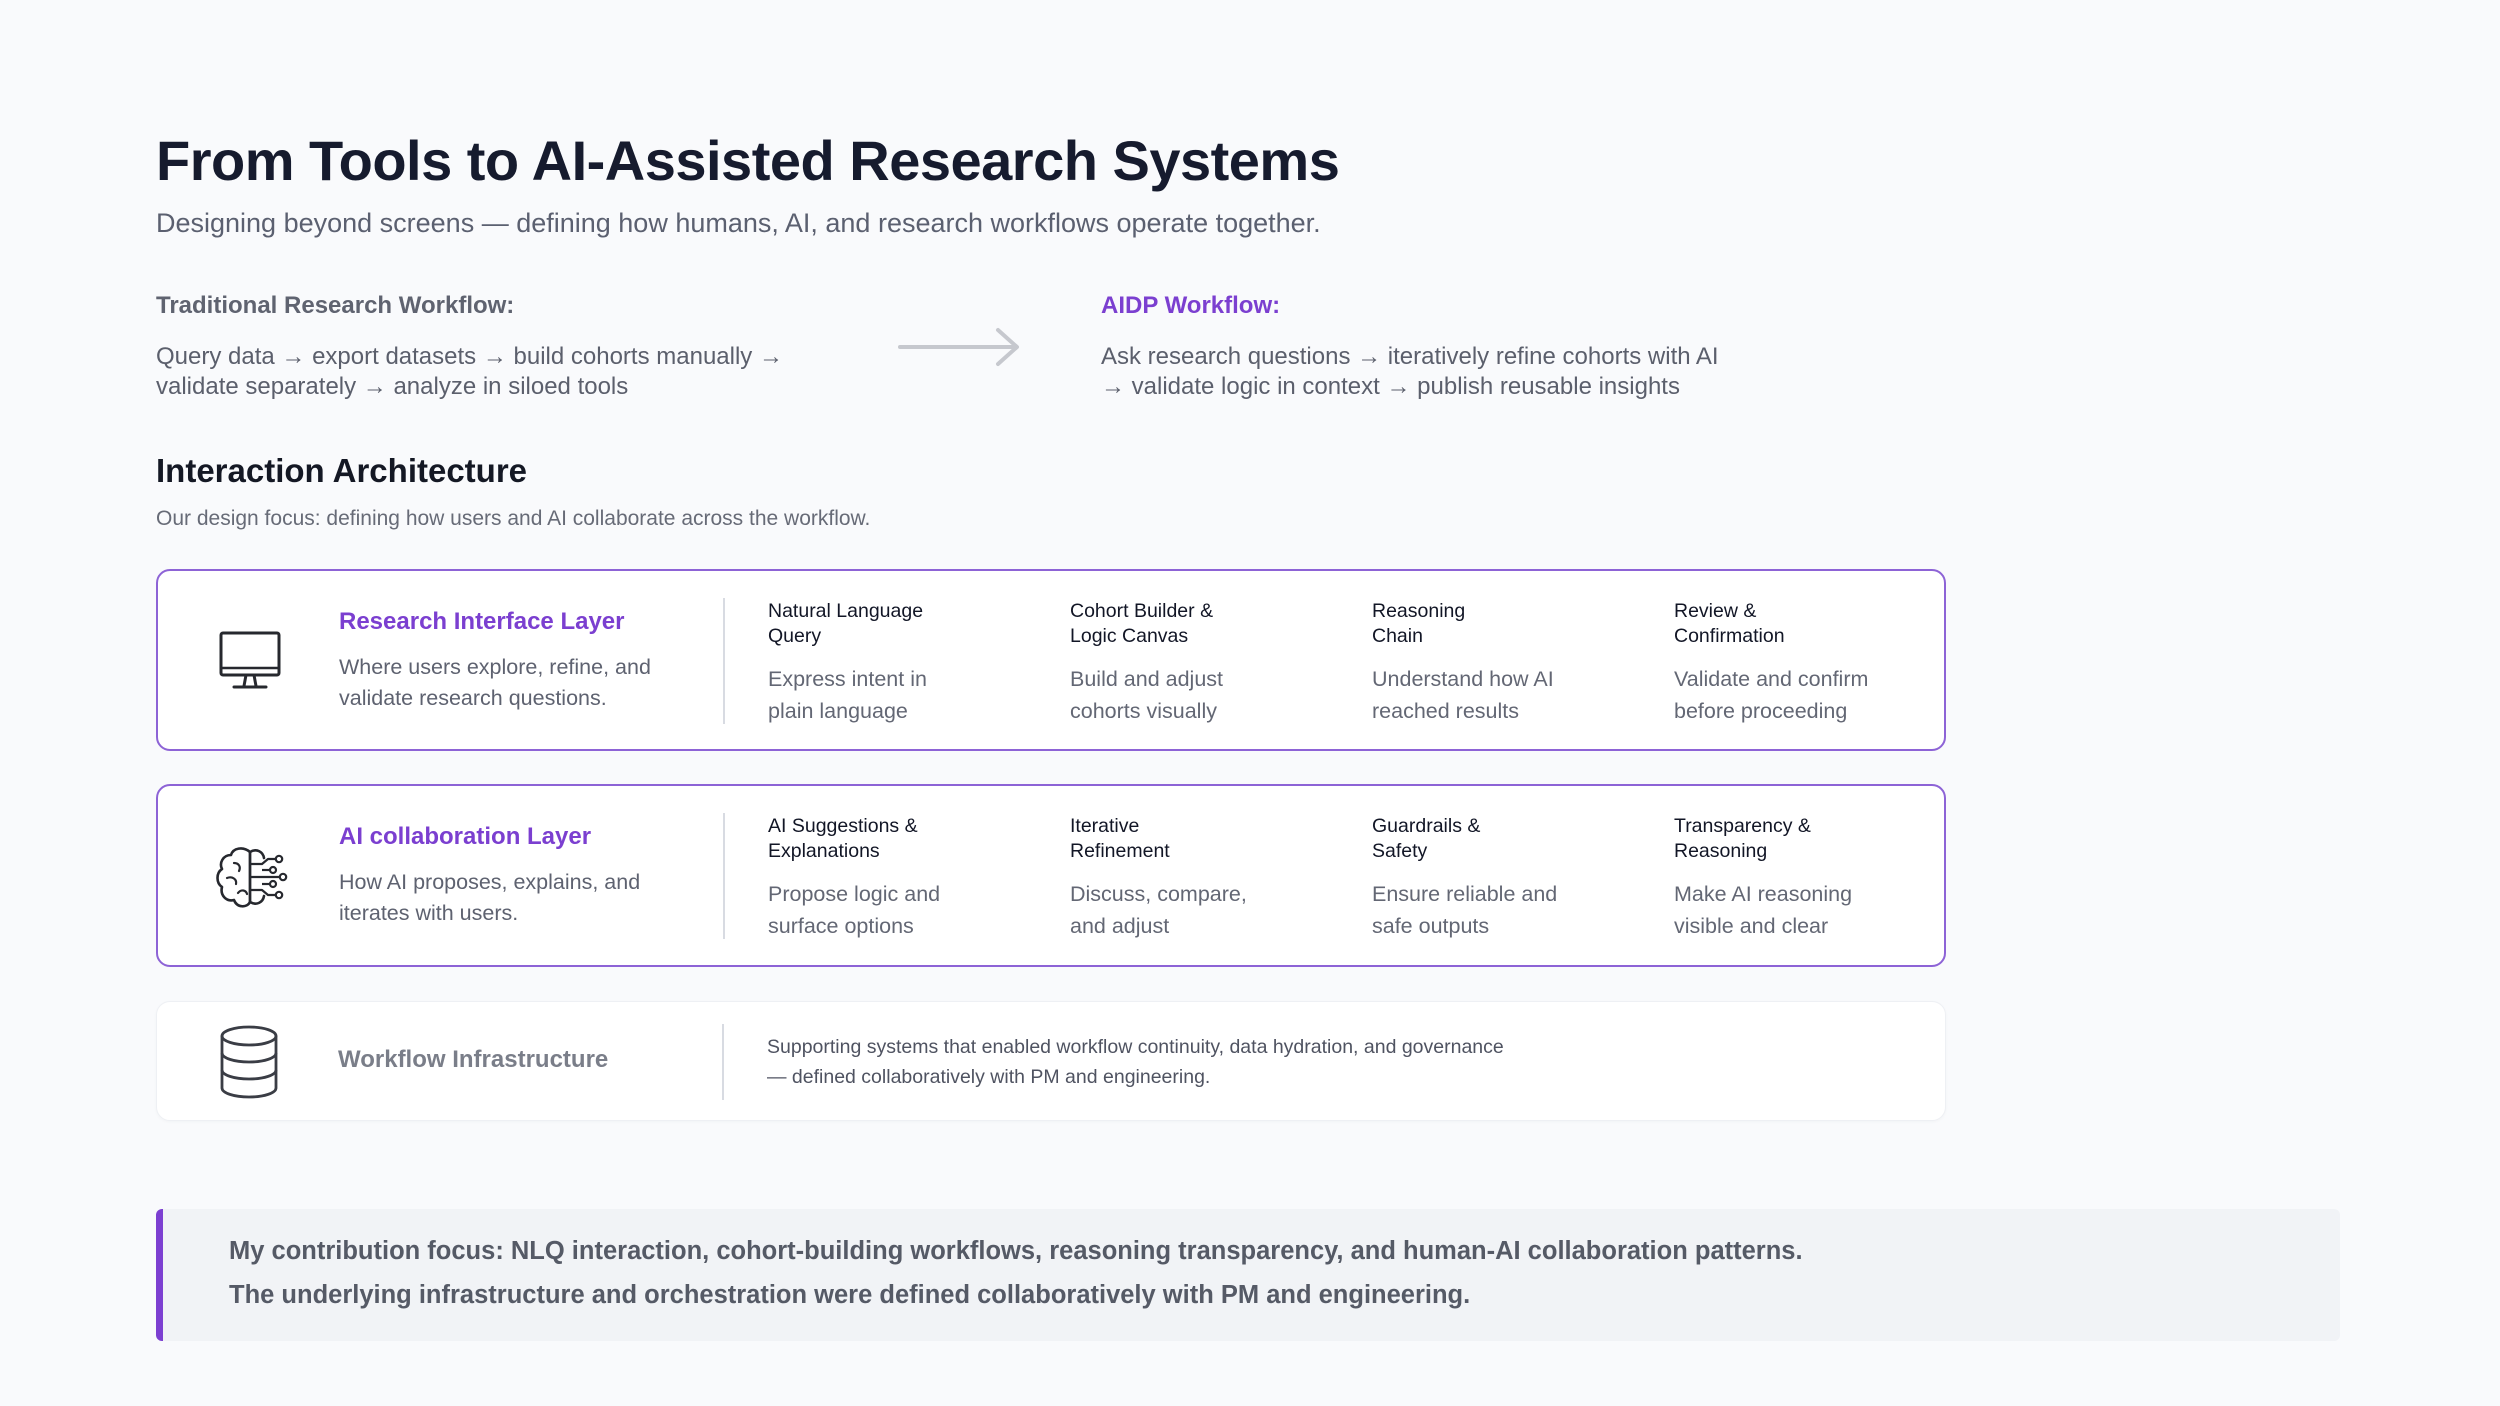  What do you see at coordinates (1400, 851) in the screenshot?
I see `component-title-line: Safety` at bounding box center [1400, 851].